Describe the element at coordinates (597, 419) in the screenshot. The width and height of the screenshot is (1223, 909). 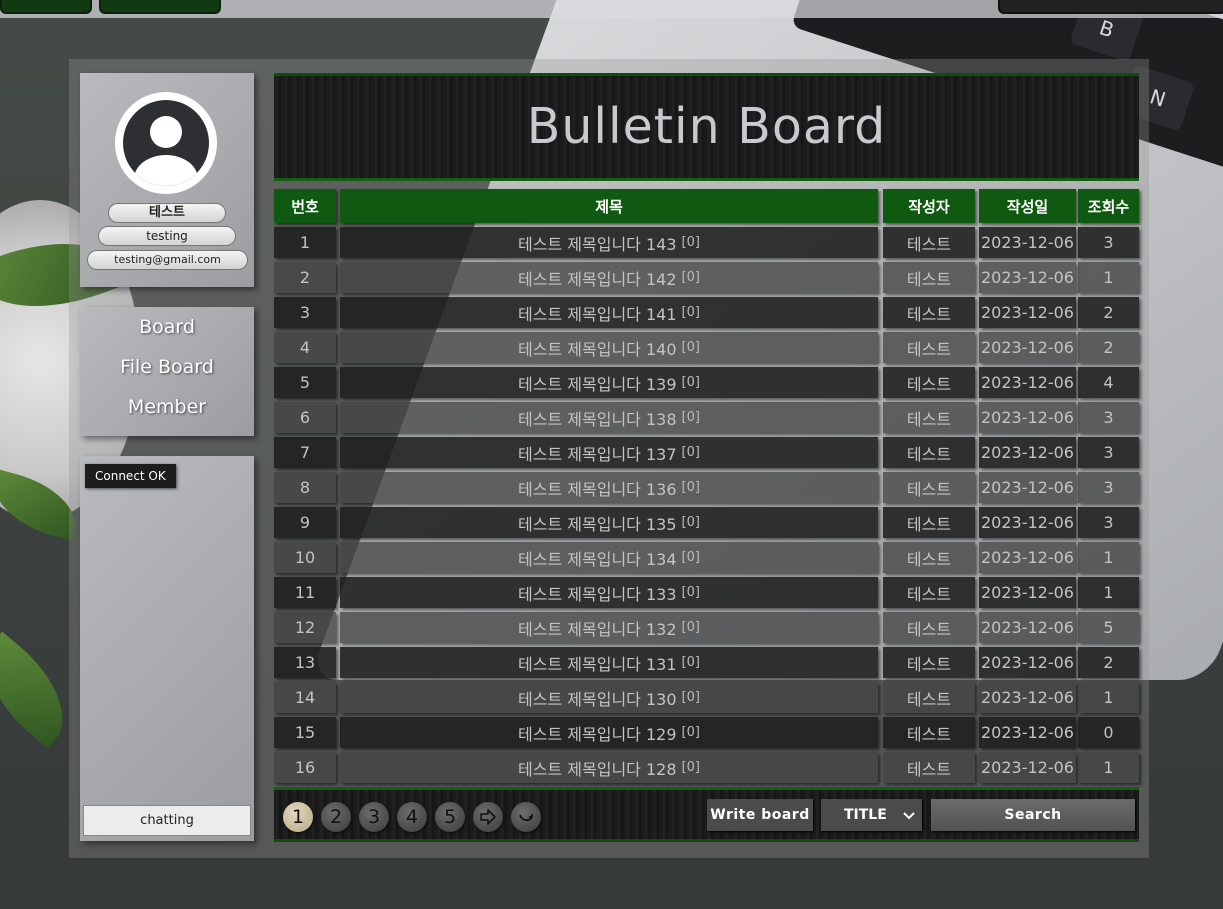
I see `post-title-text: 테스트 제목입니다 138` at that location.